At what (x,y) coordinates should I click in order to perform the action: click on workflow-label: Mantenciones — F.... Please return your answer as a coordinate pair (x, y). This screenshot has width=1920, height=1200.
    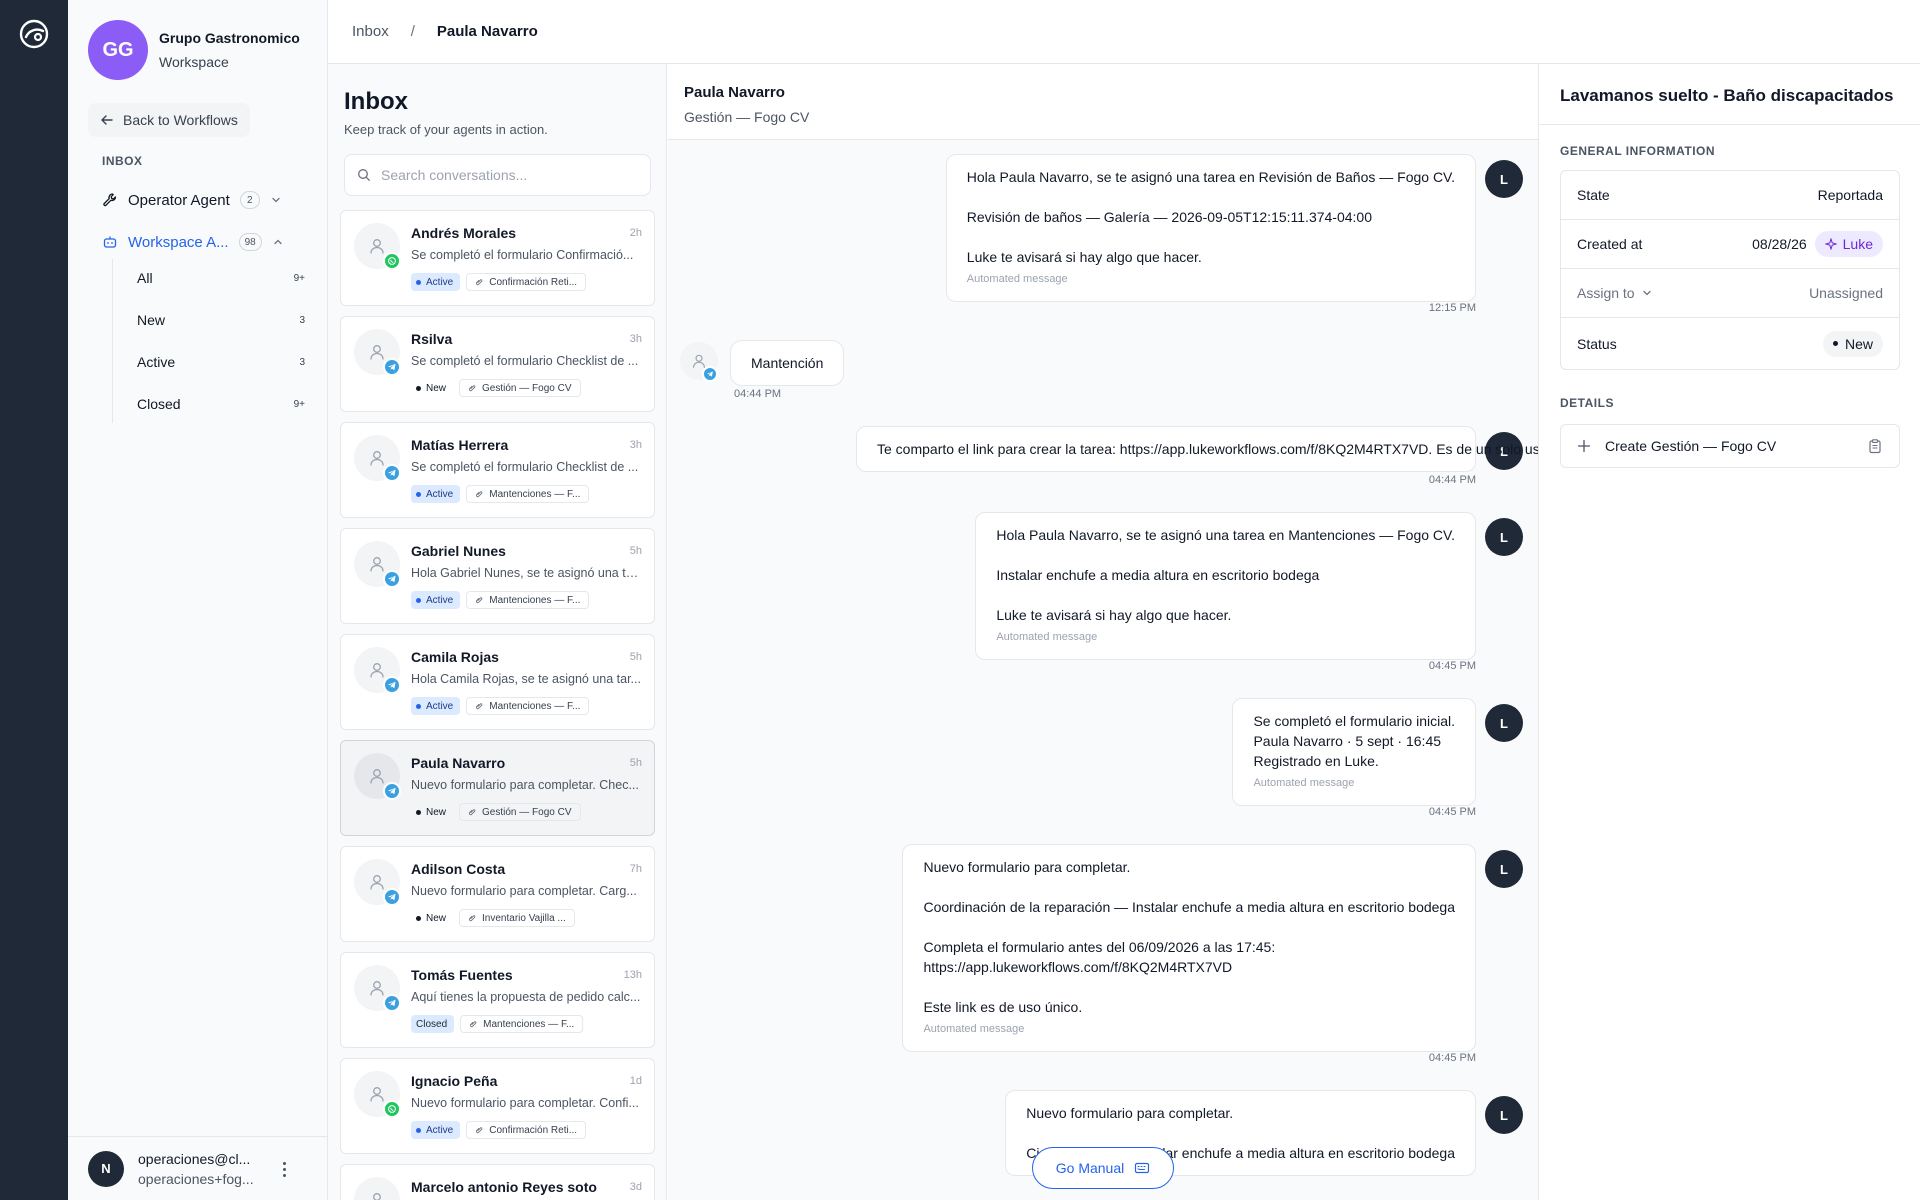
    Looking at the image, I should click on (535, 600).